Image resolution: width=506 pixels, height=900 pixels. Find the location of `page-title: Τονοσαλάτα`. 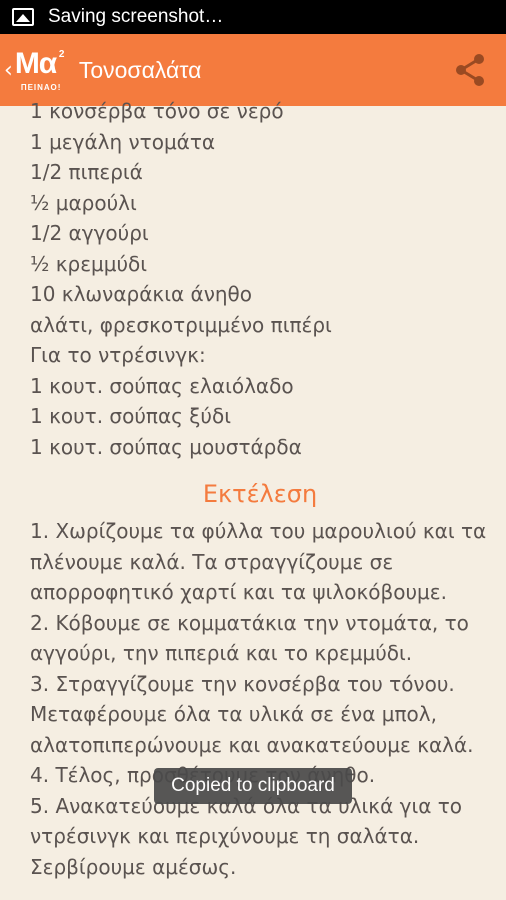

page-title: Τονοσαλάτα is located at coordinates (140, 69).